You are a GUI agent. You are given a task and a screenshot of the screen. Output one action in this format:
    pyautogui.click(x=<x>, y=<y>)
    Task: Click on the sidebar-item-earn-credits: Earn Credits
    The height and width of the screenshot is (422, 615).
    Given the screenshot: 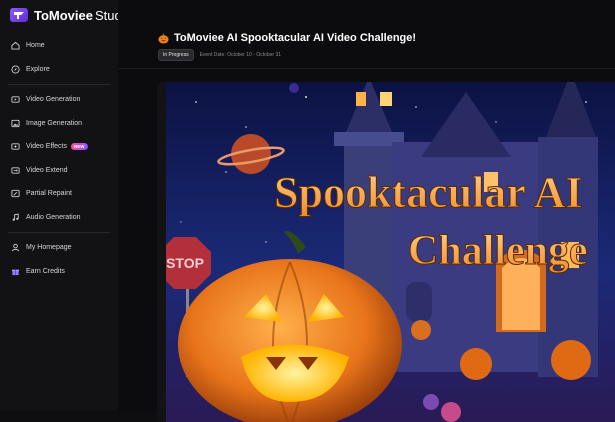 What is the action you would take?
    pyautogui.click(x=59, y=272)
    